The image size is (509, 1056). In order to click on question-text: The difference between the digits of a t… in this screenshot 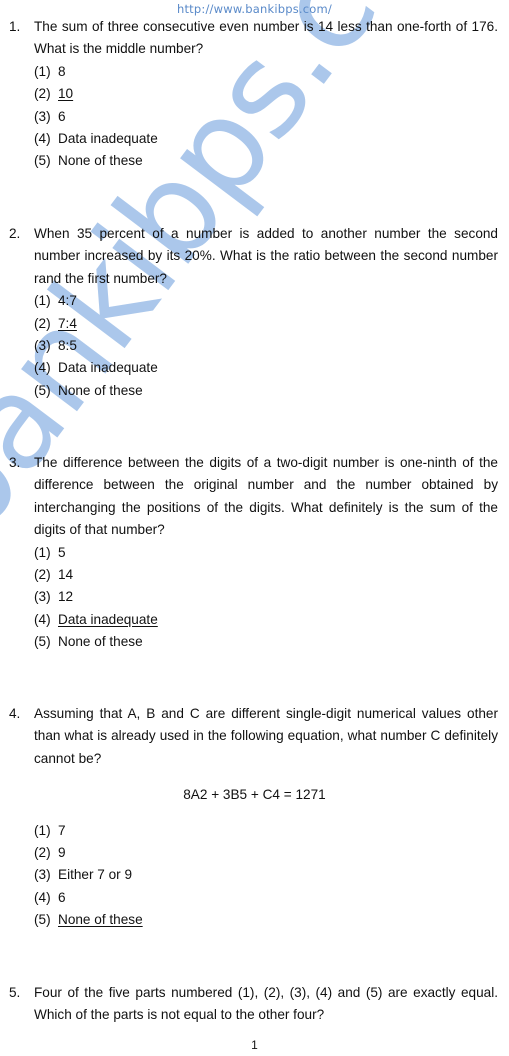, I will do `click(266, 496)`.